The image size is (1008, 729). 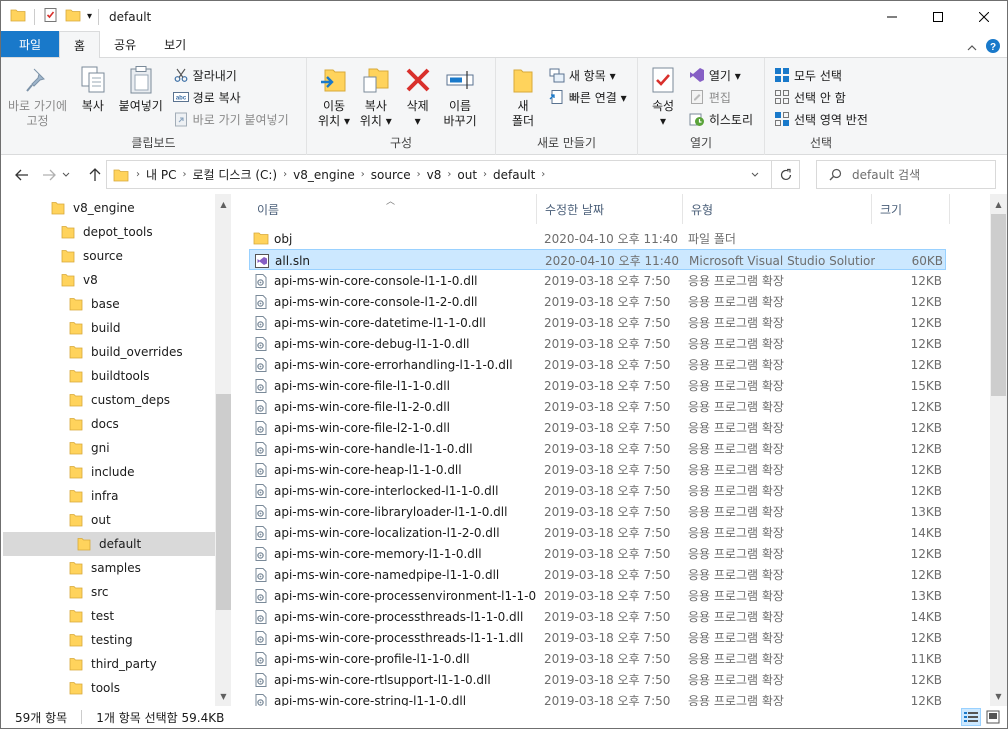 What do you see at coordinates (95, 175) in the screenshot?
I see `up-button` at bounding box center [95, 175].